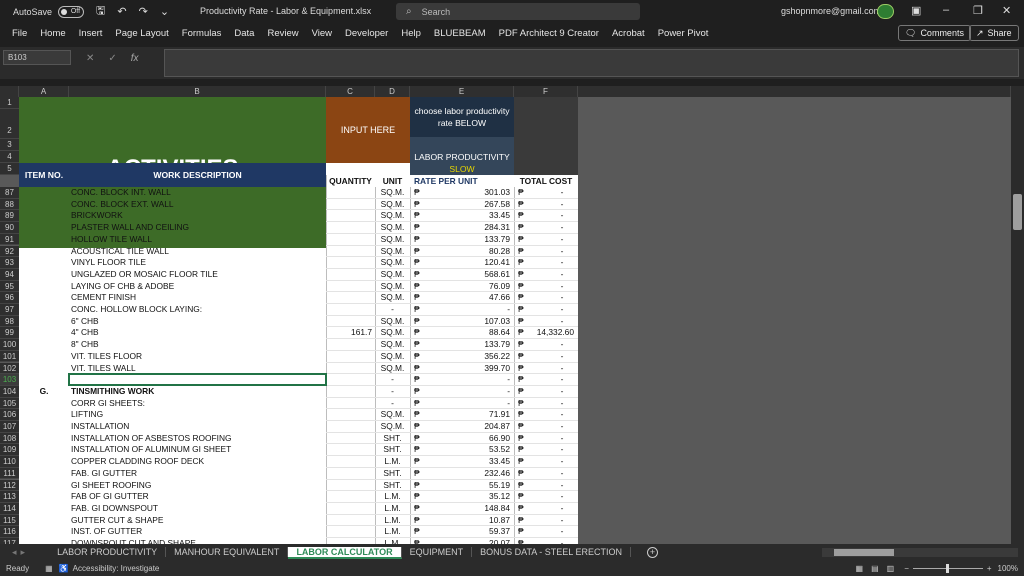  What do you see at coordinates (1017, 315) in the screenshot?
I see `vertical-scrollbar` at bounding box center [1017, 315].